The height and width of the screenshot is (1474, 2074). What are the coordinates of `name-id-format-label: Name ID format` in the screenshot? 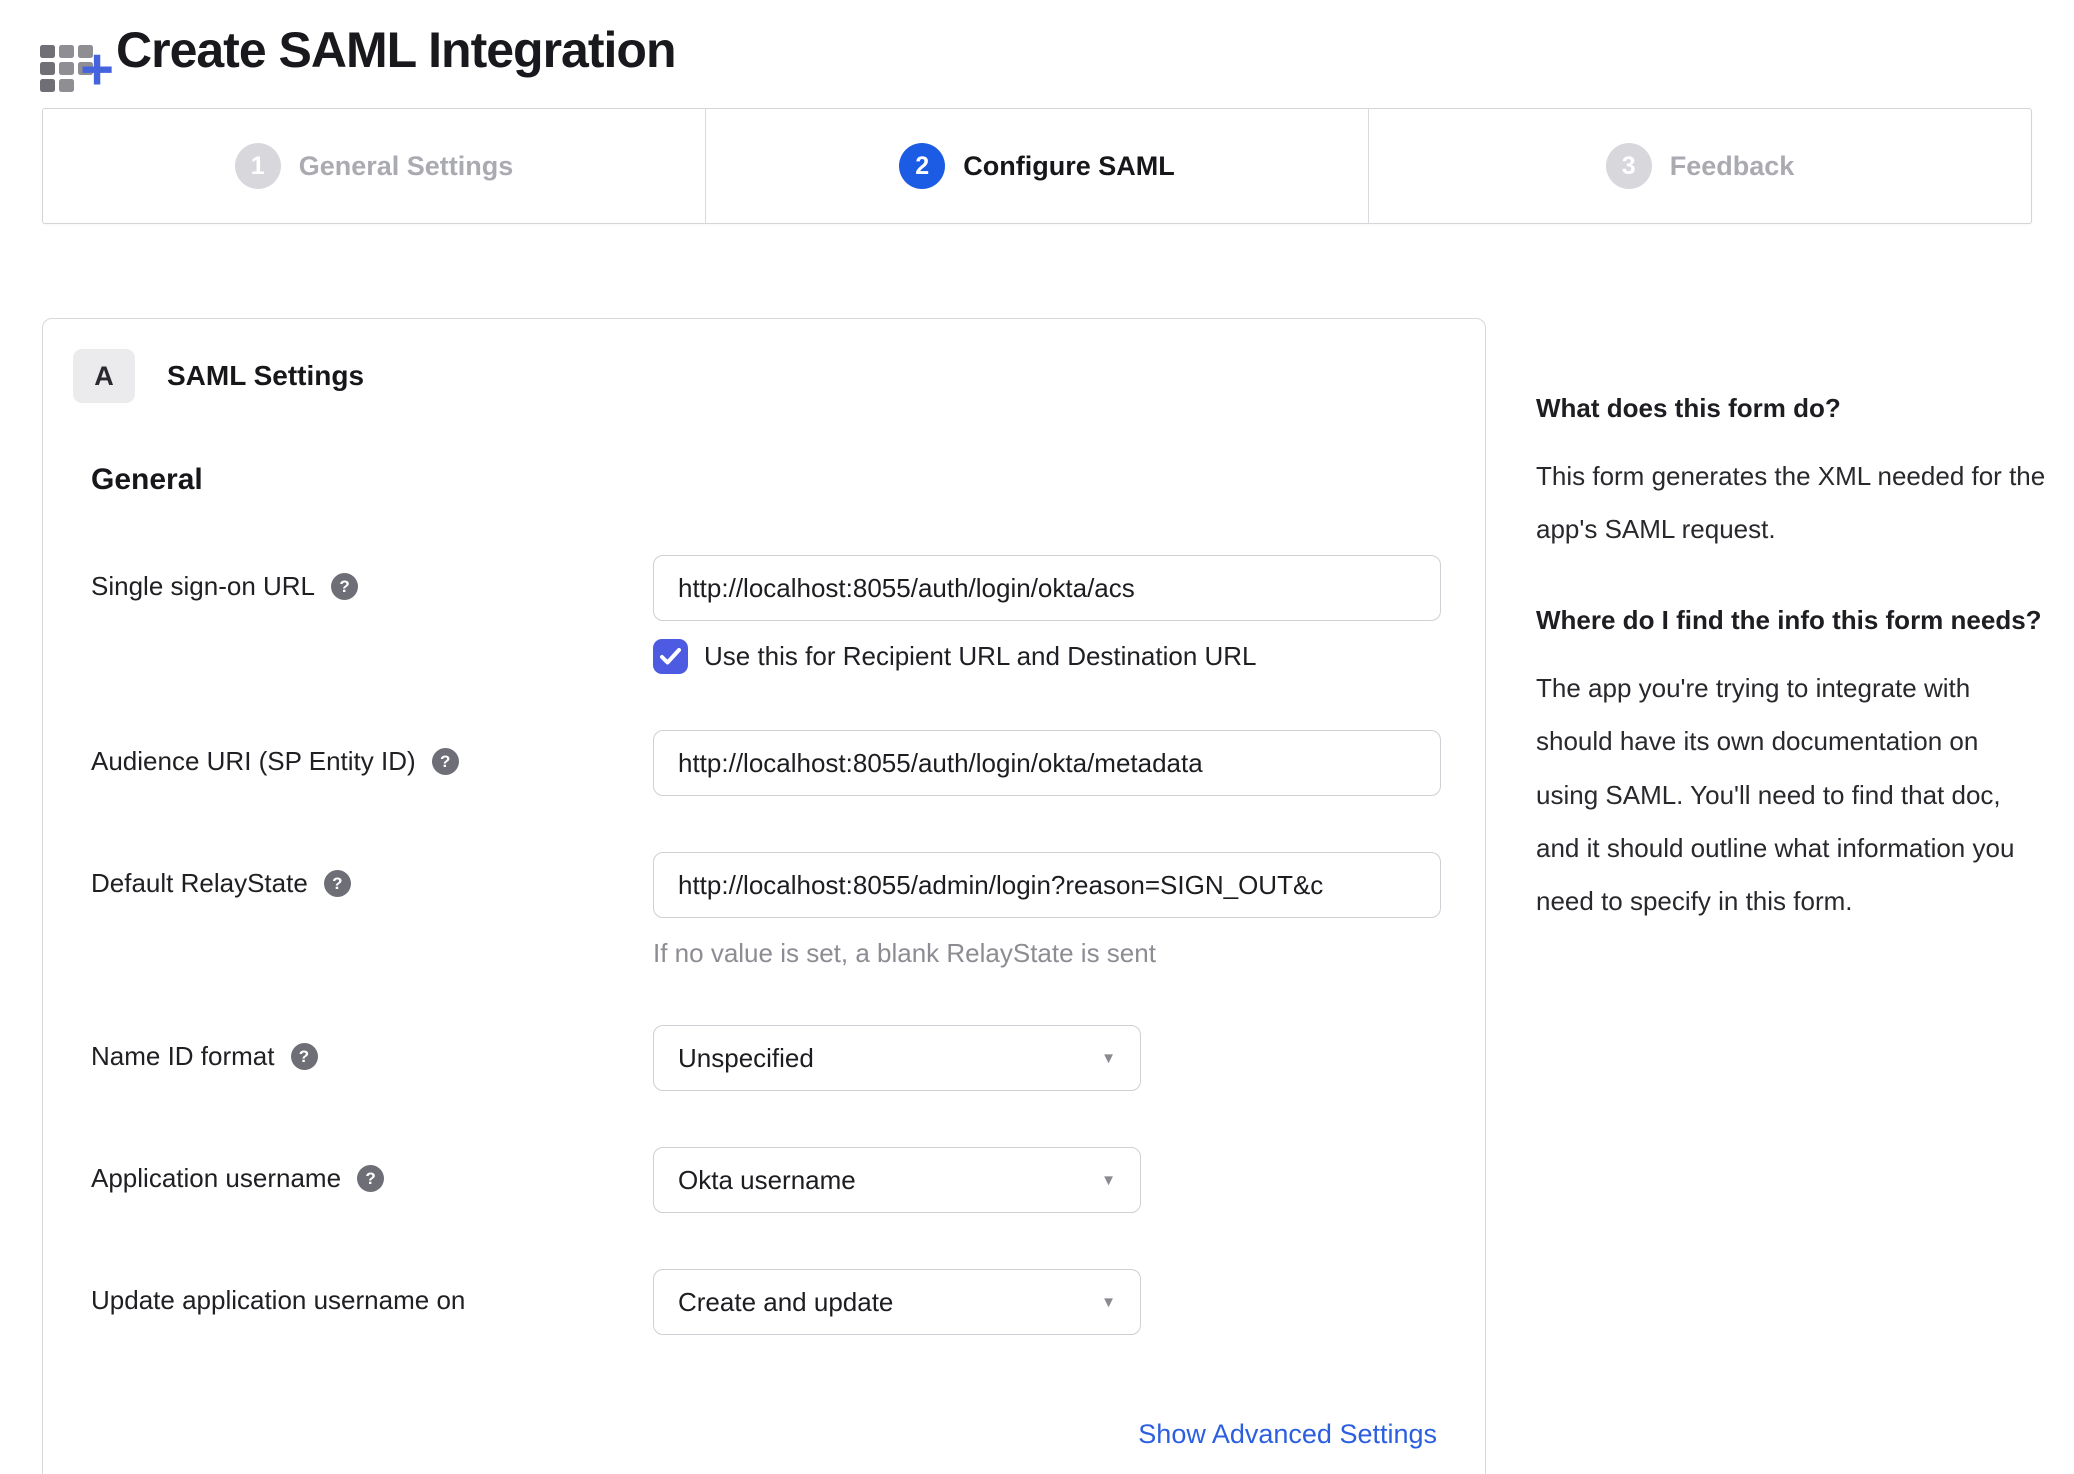 It's located at (183, 1056).